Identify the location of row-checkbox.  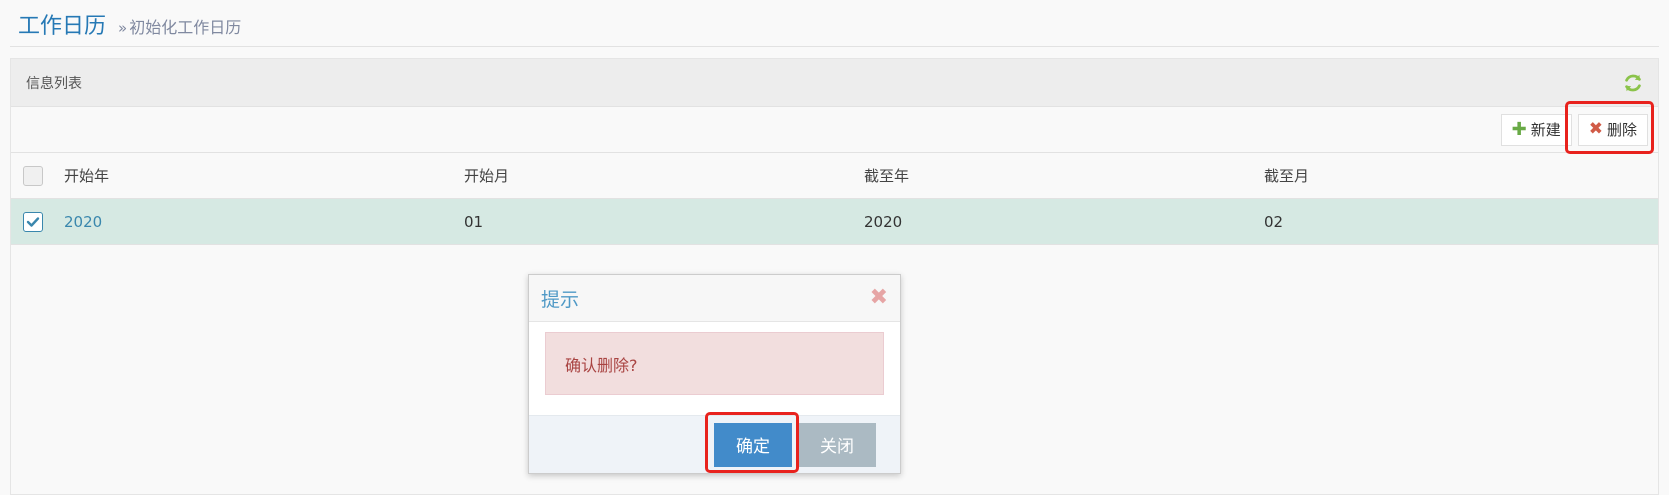
(33, 221).